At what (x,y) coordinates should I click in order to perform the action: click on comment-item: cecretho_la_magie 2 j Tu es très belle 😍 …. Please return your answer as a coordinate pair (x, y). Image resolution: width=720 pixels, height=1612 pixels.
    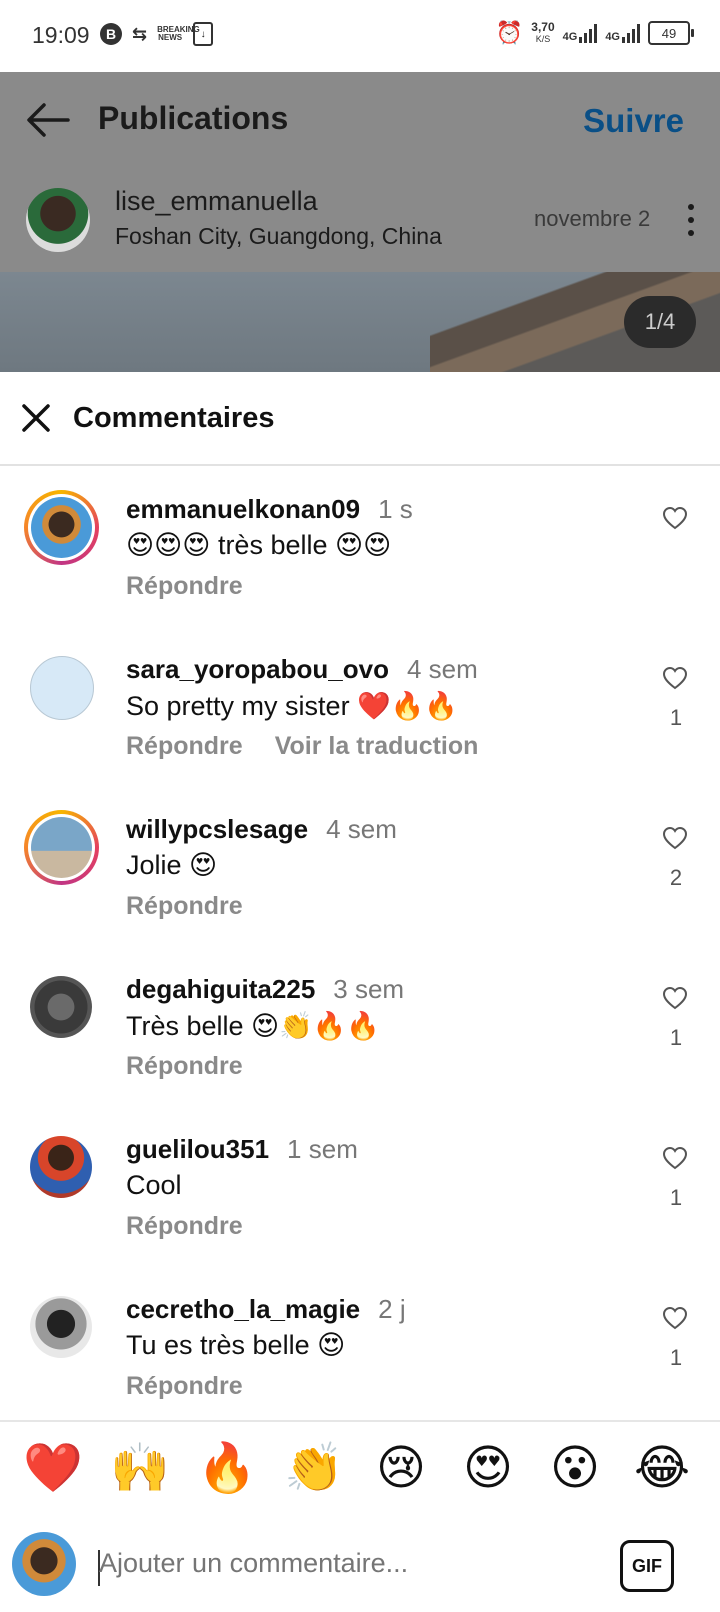
    Looking at the image, I should click on (360, 1346).